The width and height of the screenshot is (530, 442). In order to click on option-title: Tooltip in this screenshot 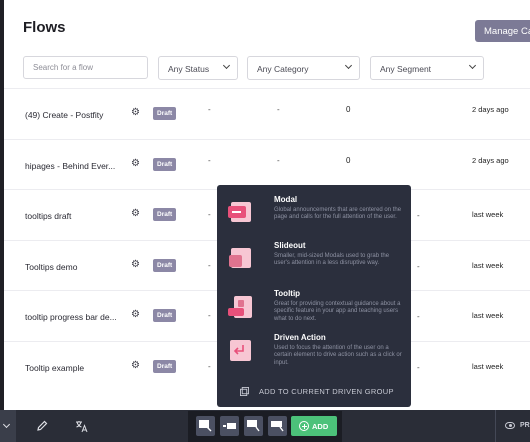, I will do `click(287, 293)`.